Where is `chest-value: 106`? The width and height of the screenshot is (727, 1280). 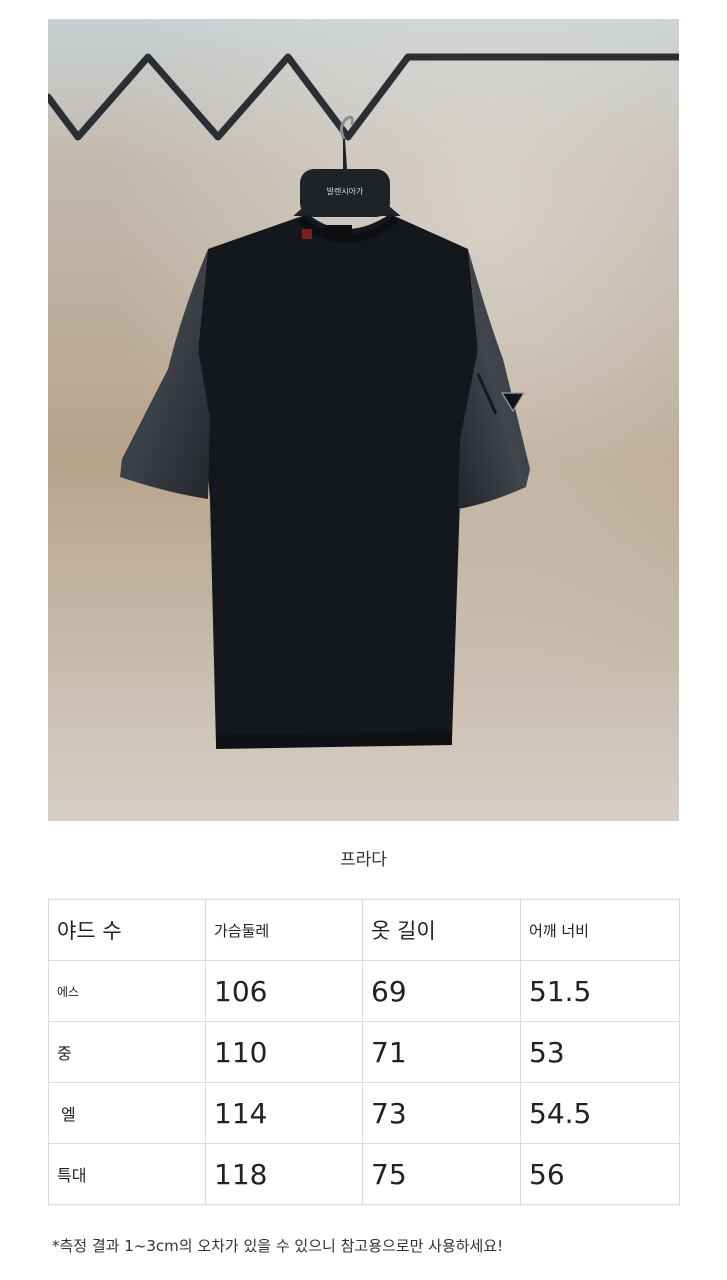 chest-value: 106 is located at coordinates (284, 991).